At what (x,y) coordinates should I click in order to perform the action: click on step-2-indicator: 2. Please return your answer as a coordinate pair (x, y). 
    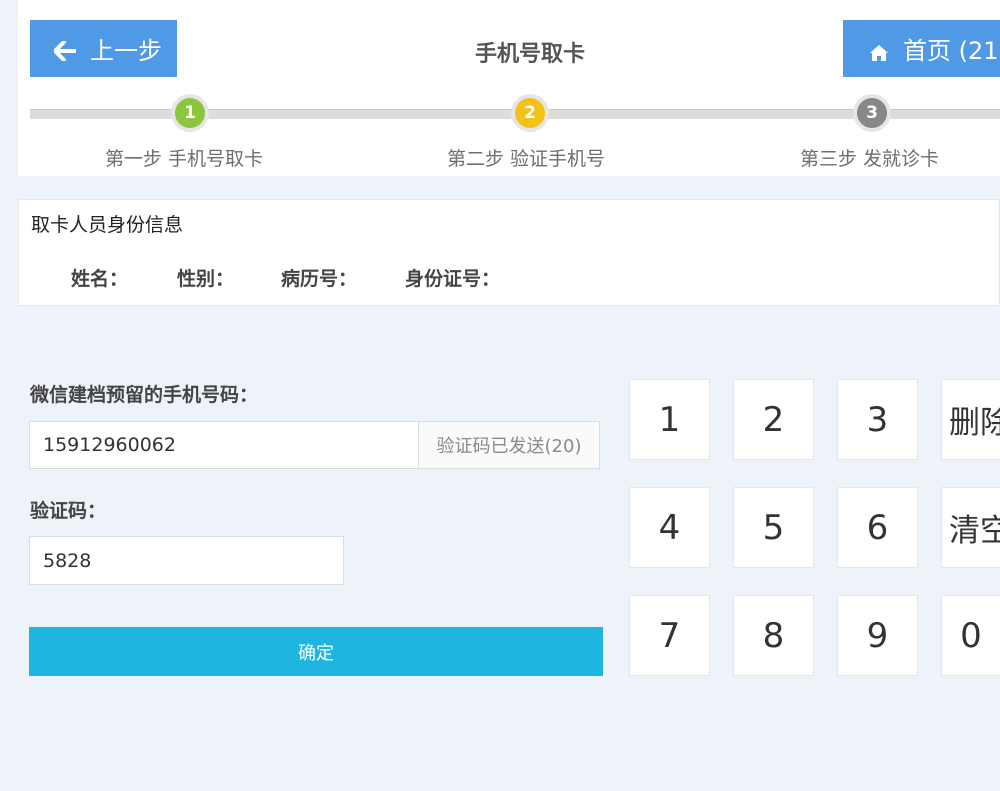
    Looking at the image, I should click on (530, 113).